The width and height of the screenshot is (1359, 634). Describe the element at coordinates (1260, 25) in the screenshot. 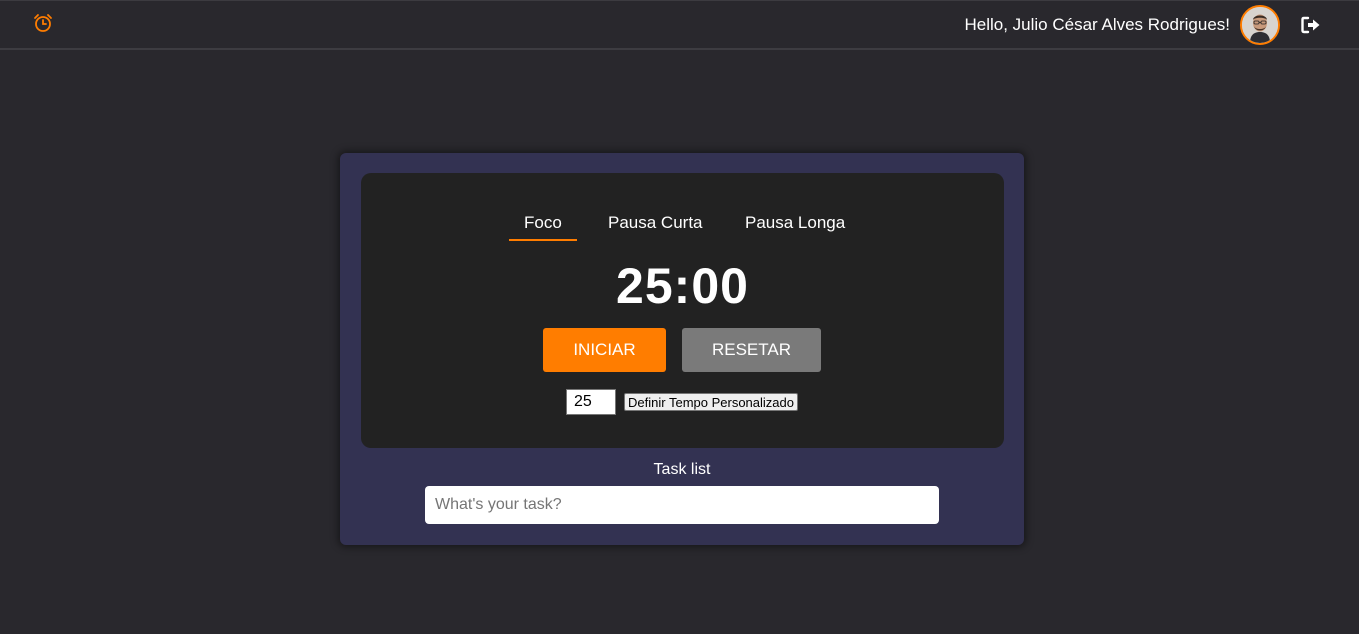

I see `avatar` at that location.